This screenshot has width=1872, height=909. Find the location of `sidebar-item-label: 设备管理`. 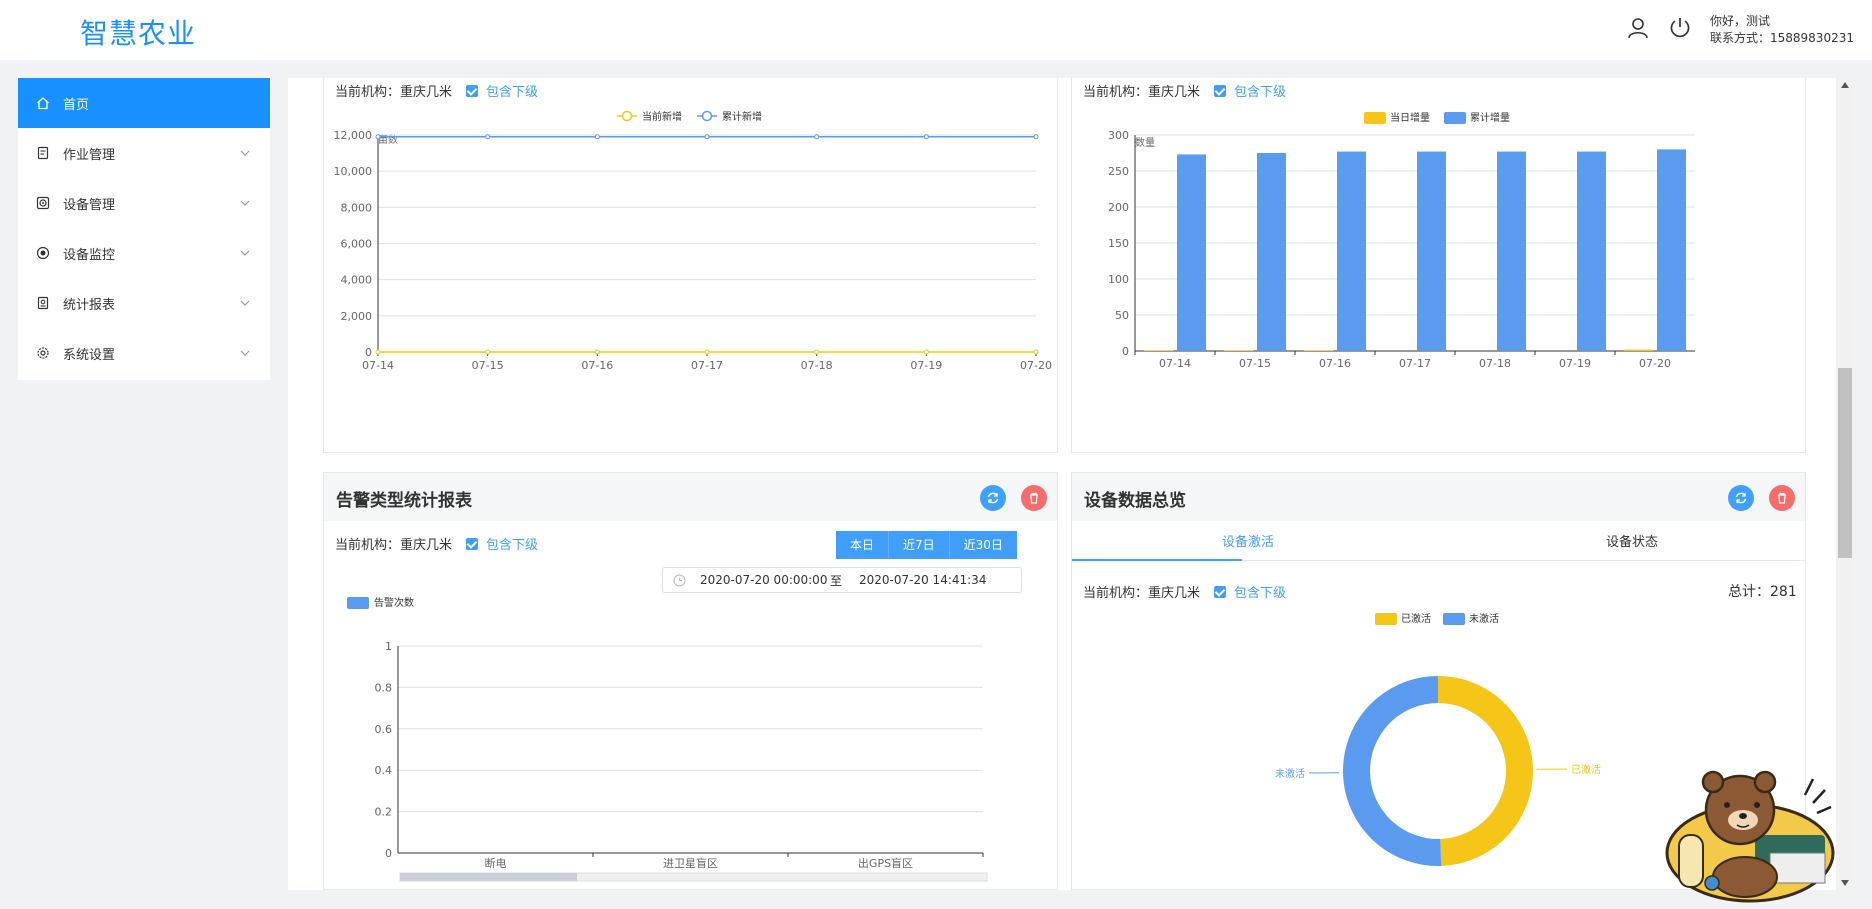

sidebar-item-label: 设备管理 is located at coordinates (89, 205).